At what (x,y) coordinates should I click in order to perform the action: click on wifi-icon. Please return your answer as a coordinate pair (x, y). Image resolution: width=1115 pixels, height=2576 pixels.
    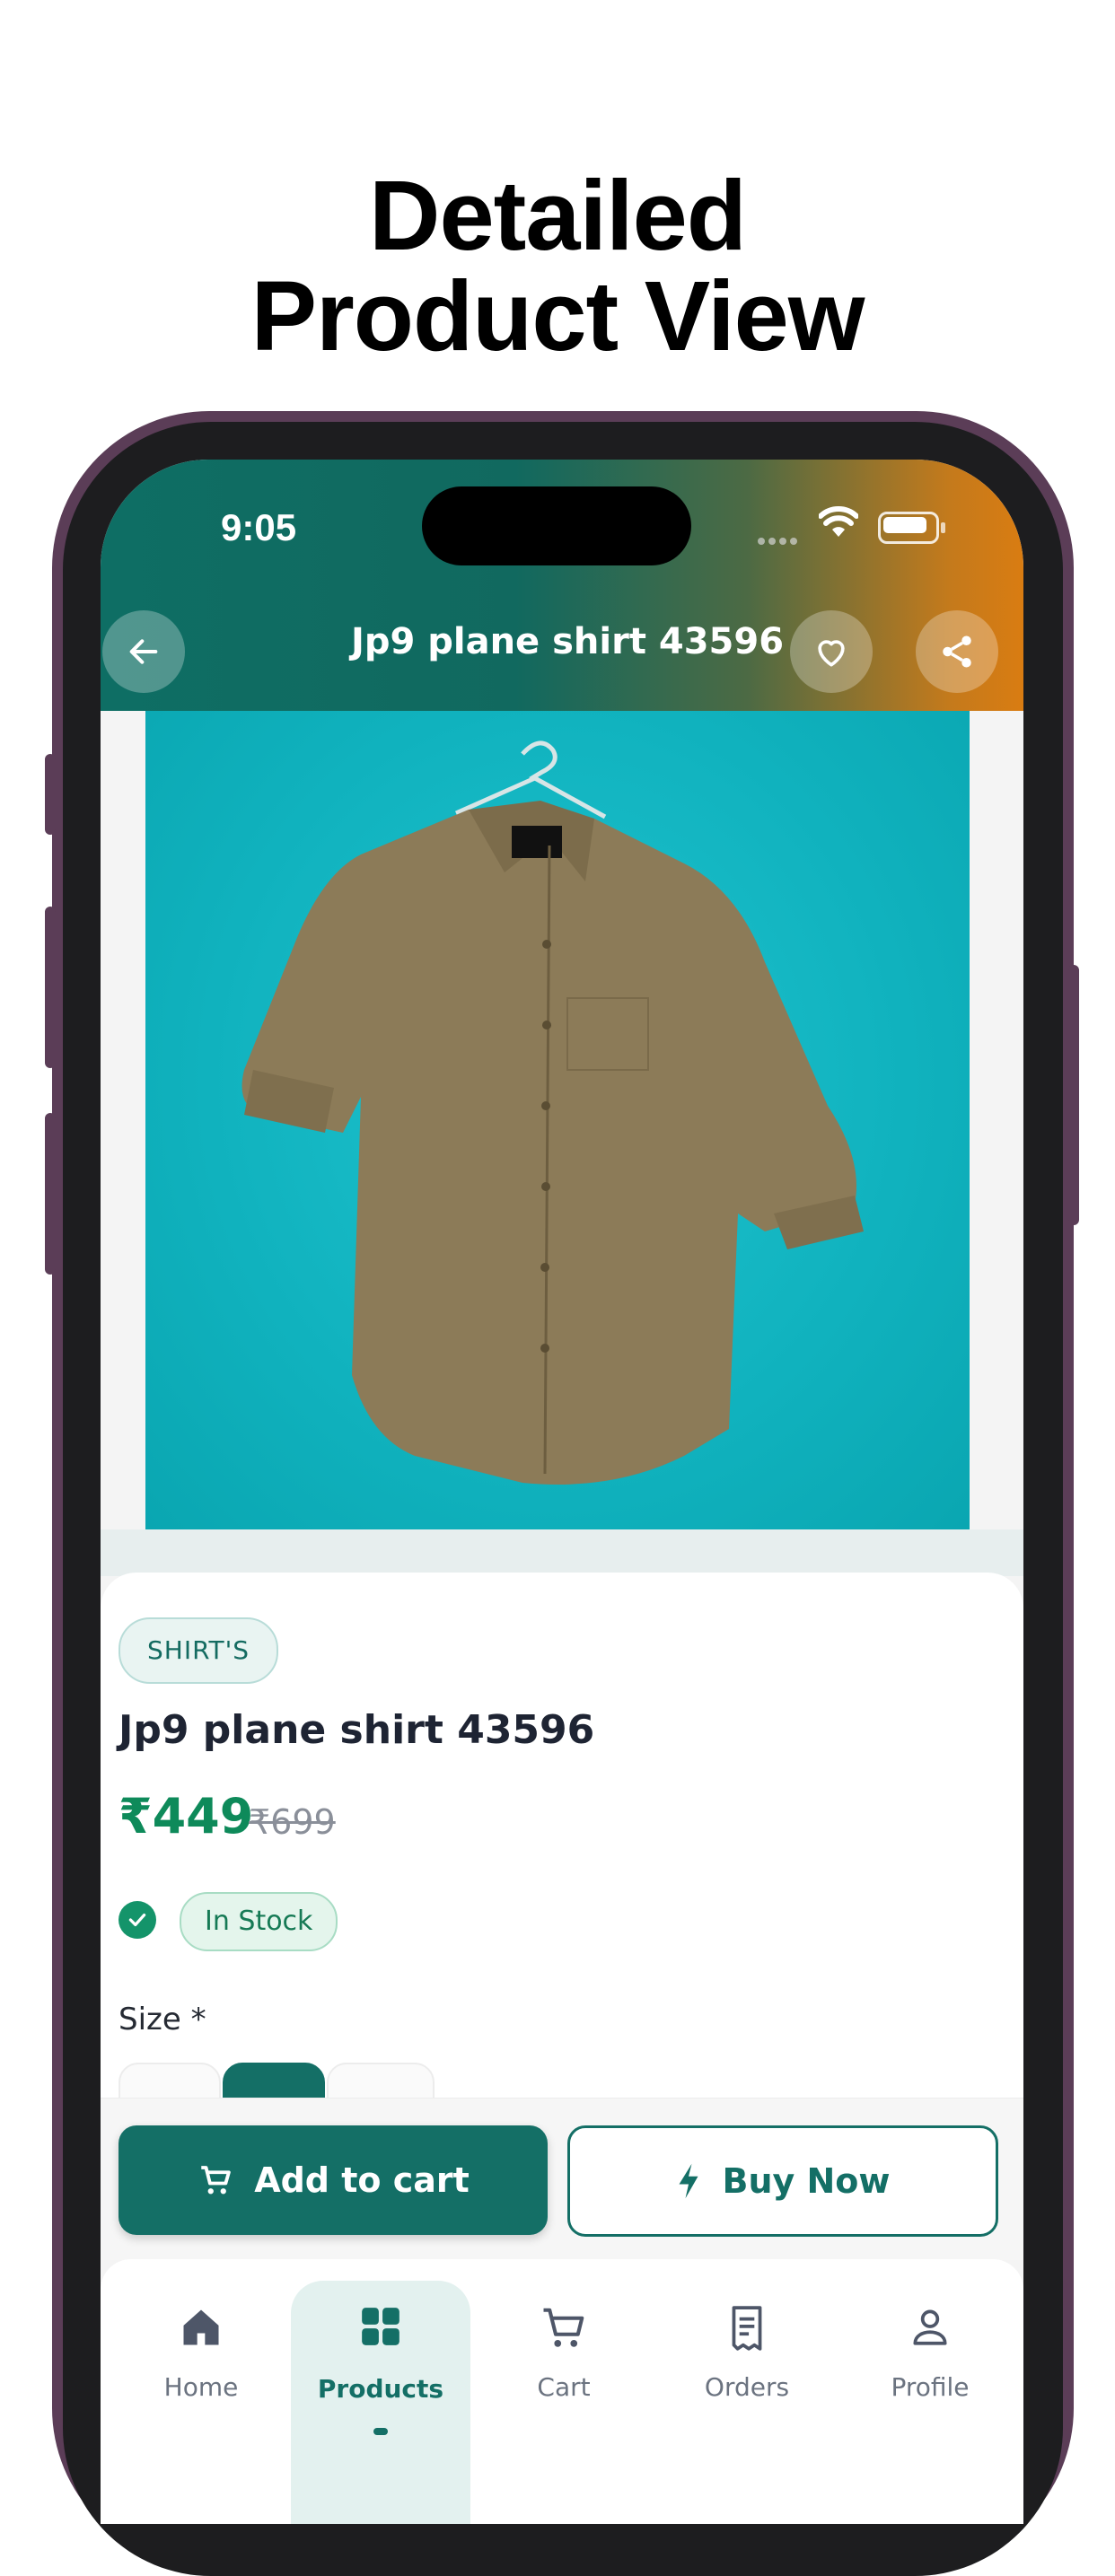
    Looking at the image, I should click on (838, 524).